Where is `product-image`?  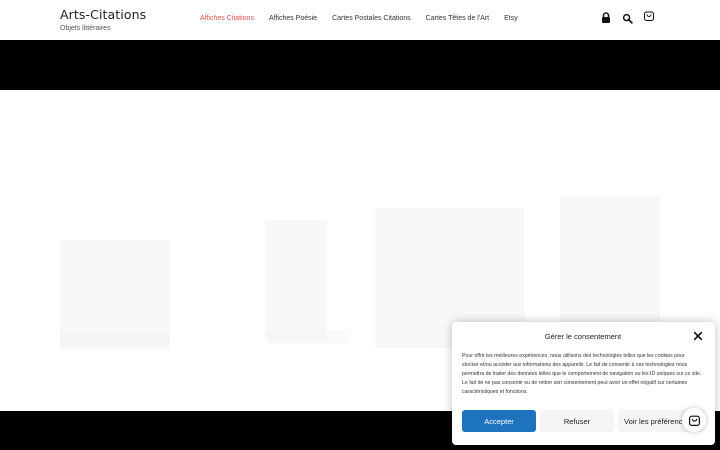 product-image is located at coordinates (296, 280).